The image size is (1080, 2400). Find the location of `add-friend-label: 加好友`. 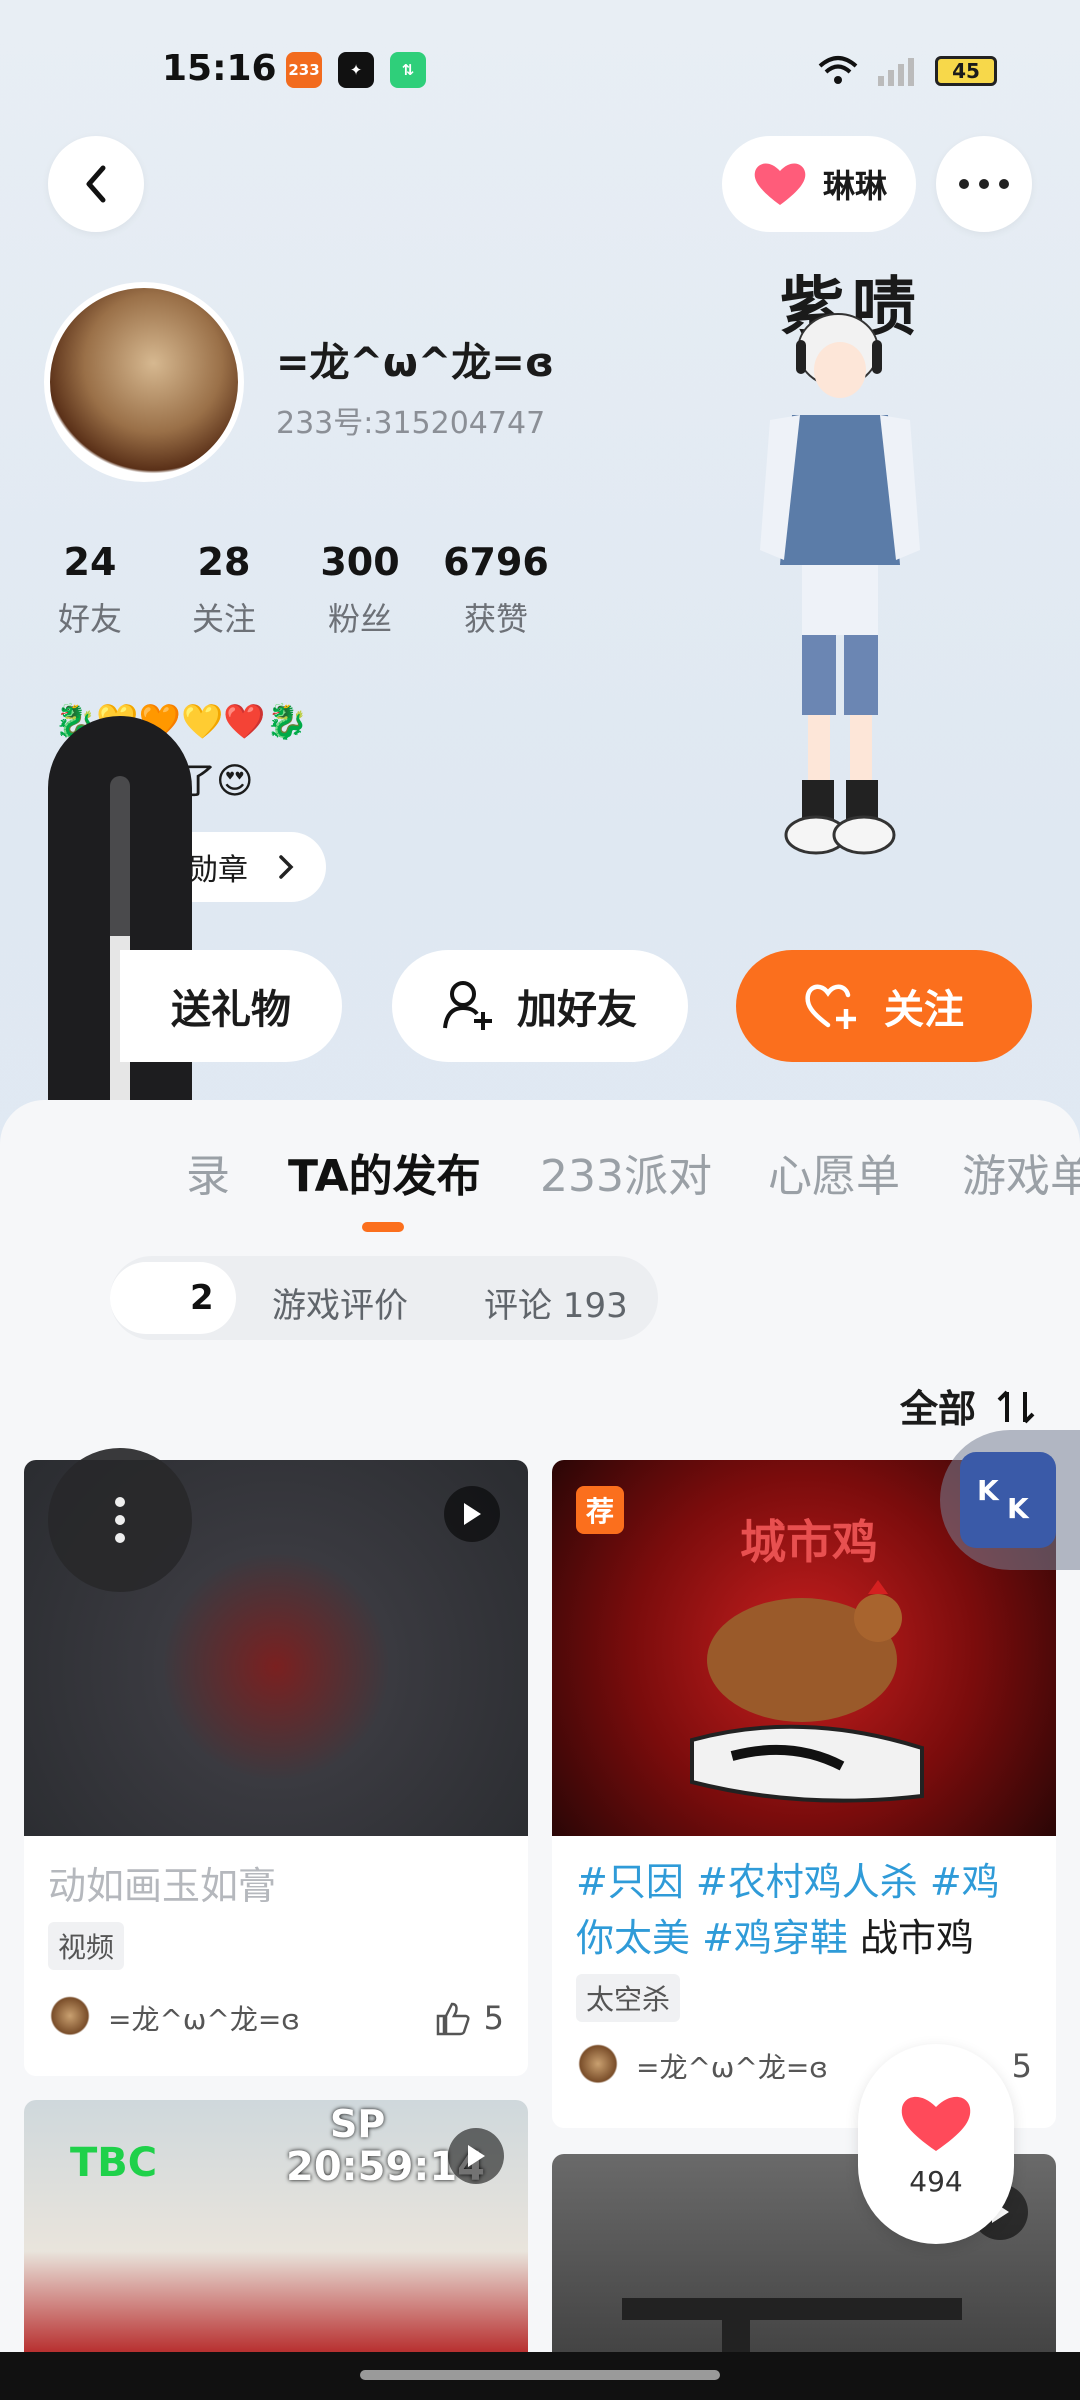

add-friend-label: 加好友 is located at coordinates (577, 1010).